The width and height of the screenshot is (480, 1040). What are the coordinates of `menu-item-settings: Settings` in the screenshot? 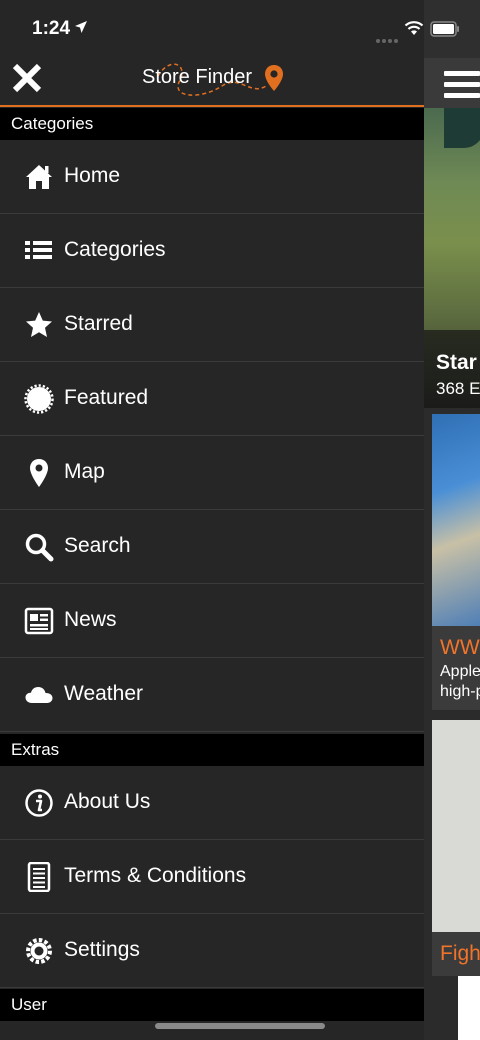 It's located at (212, 951).